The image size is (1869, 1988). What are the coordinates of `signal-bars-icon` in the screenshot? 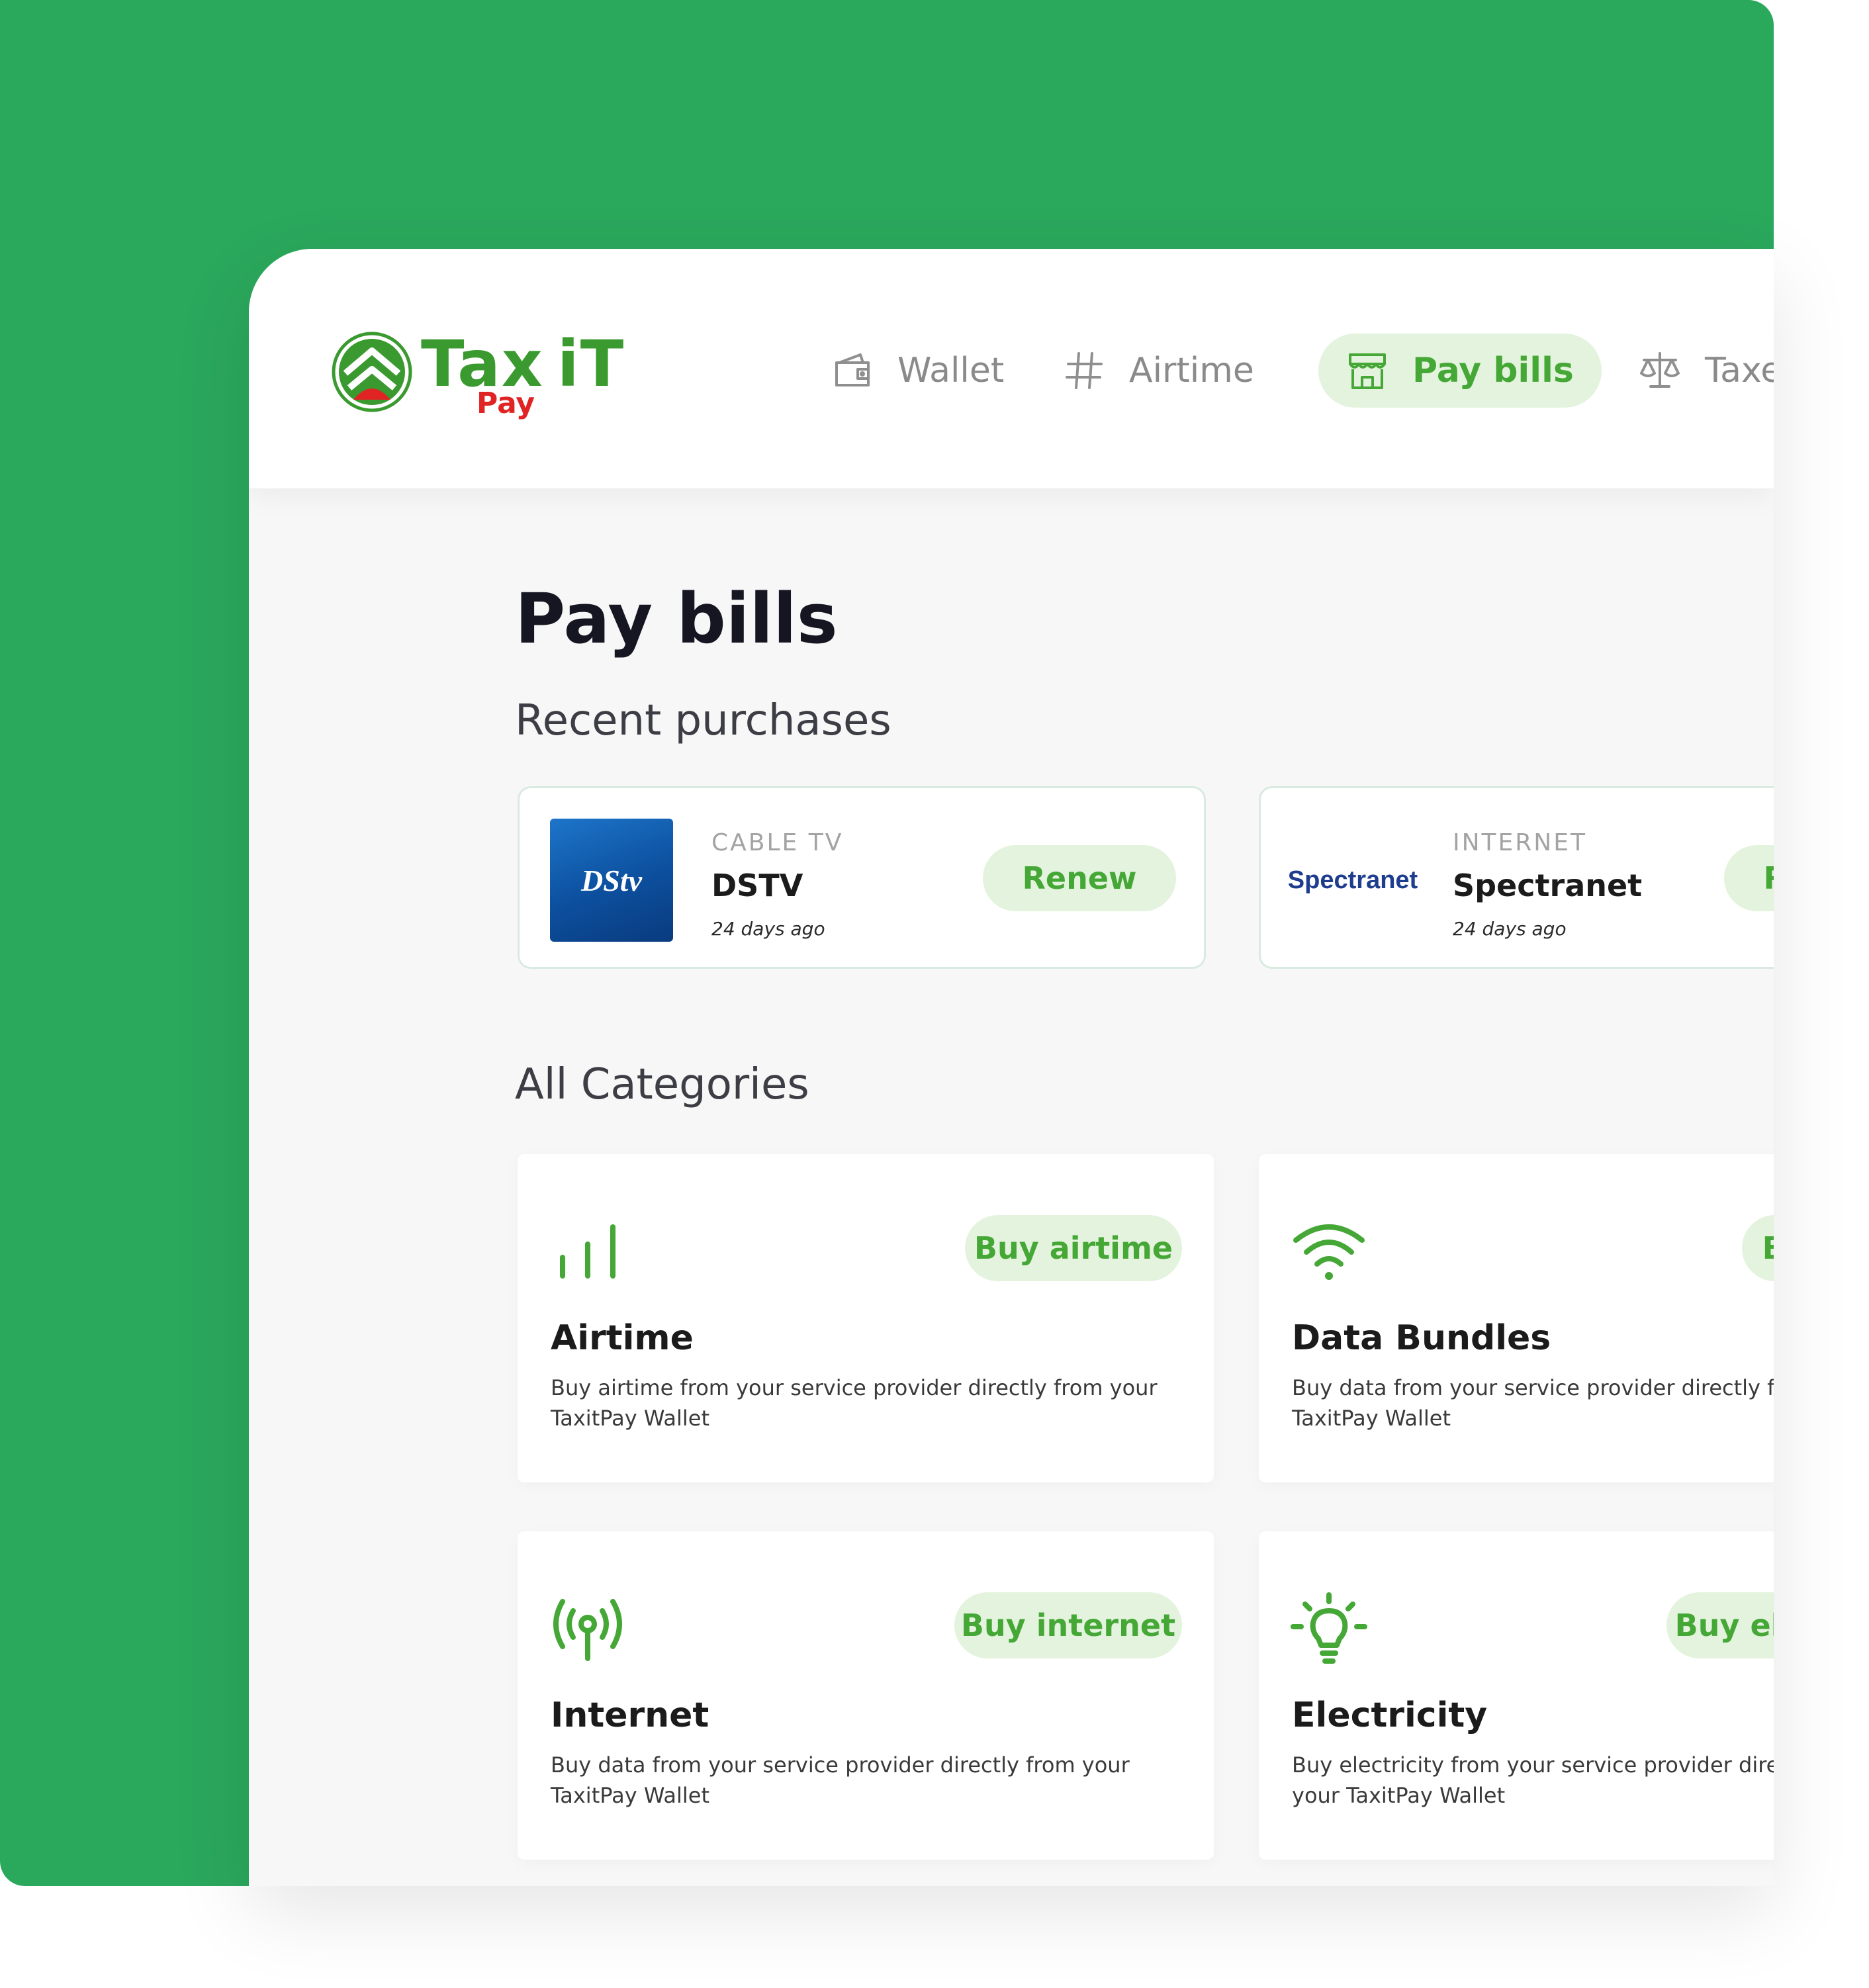 It's located at (587, 1251).